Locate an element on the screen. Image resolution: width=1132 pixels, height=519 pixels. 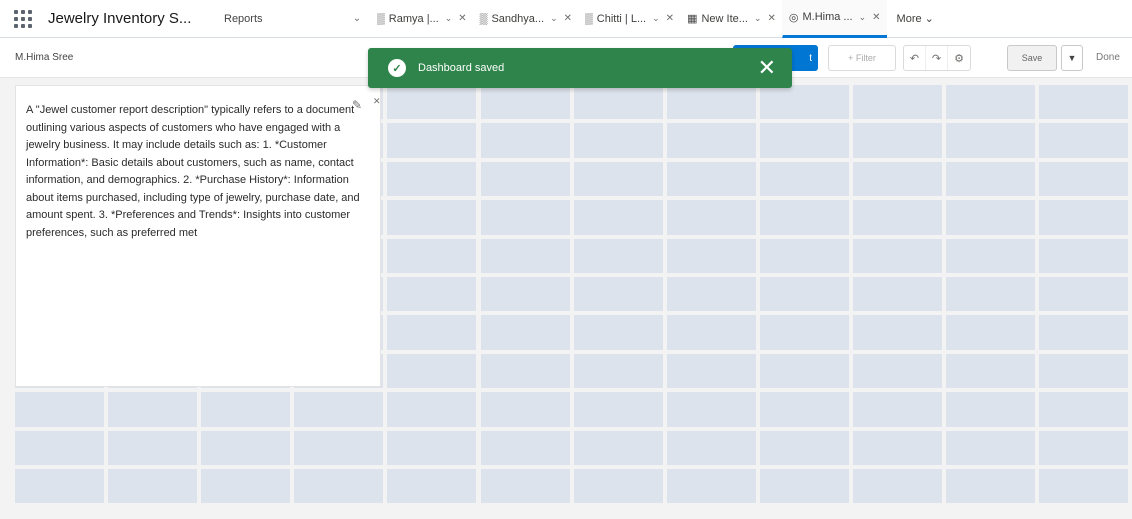
tab-mhima: ◎ M.Hima ... ⌄ ✕ is located at coordinates (834, 19).